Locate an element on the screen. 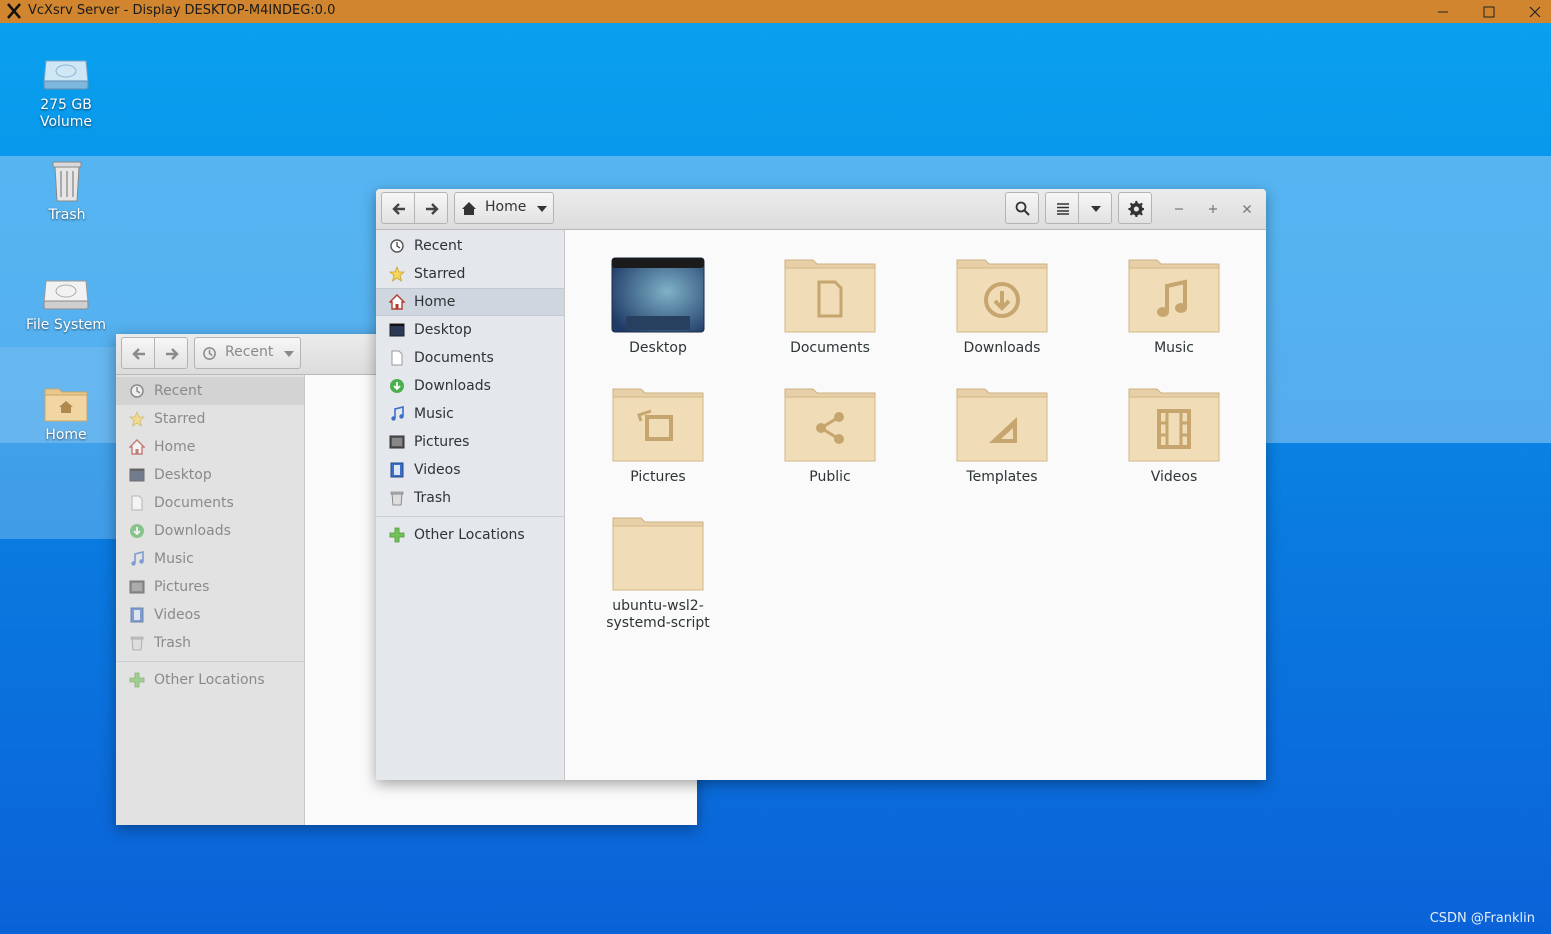  window-minimize-button is located at coordinates (1179, 209).